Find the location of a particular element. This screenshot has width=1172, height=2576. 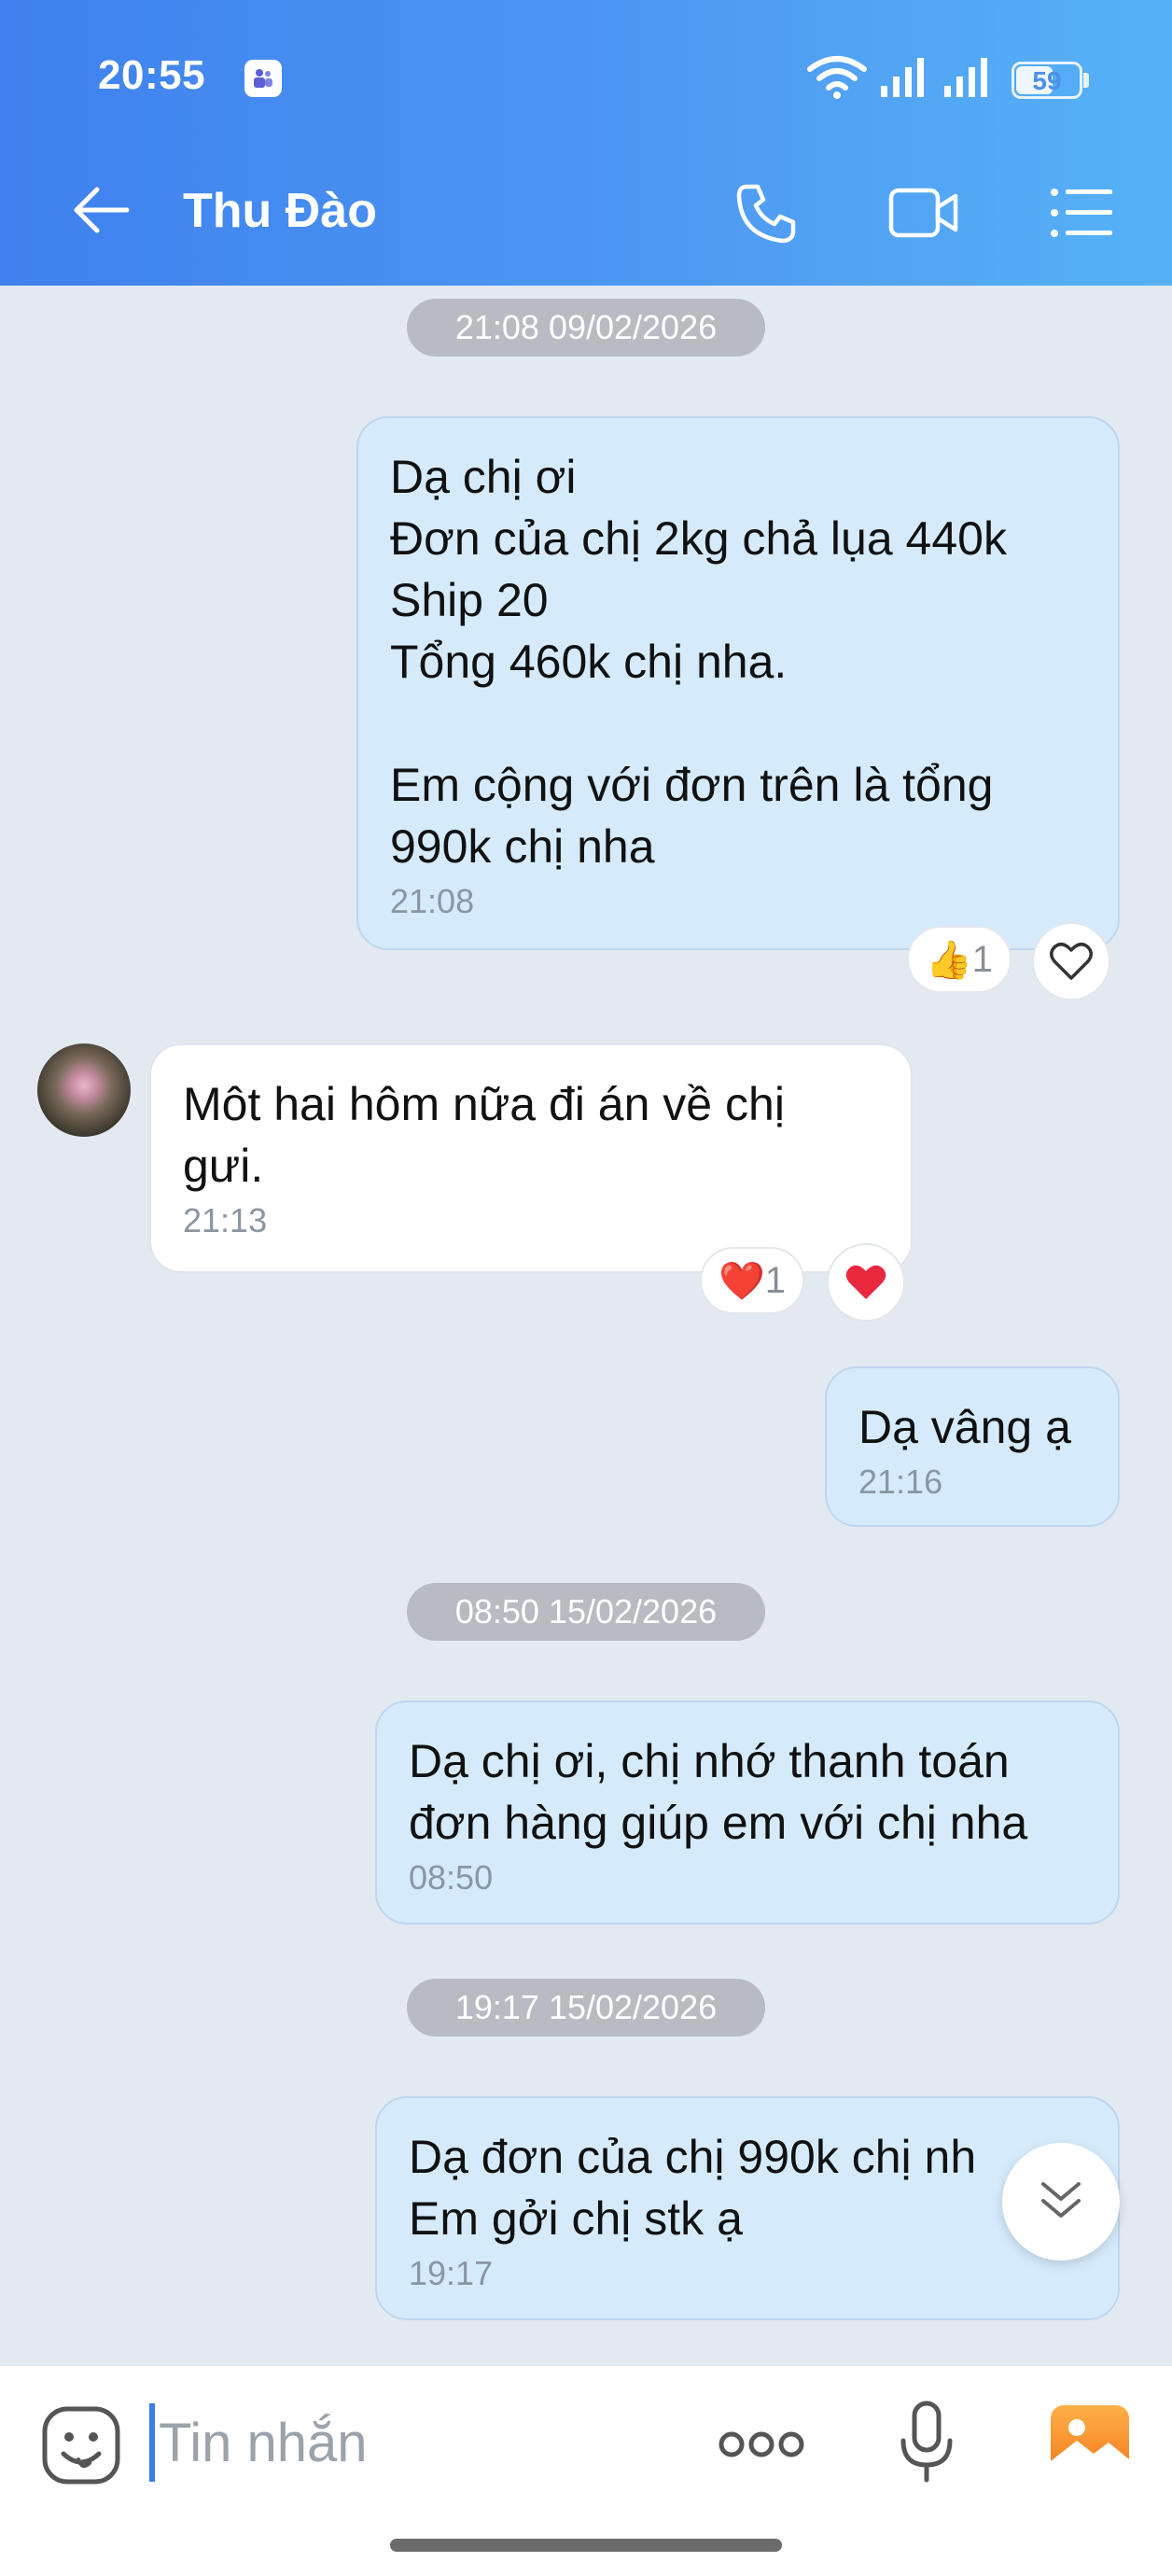

home-indicator is located at coordinates (586, 2545).